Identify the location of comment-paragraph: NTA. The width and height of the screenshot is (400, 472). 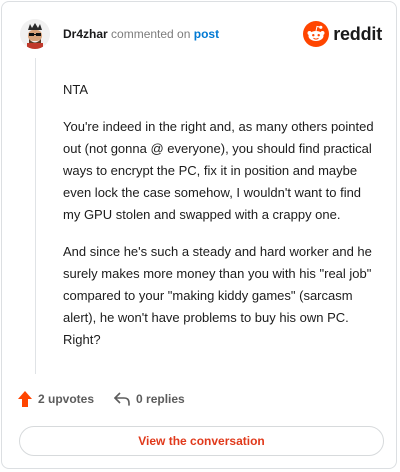
(76, 89).